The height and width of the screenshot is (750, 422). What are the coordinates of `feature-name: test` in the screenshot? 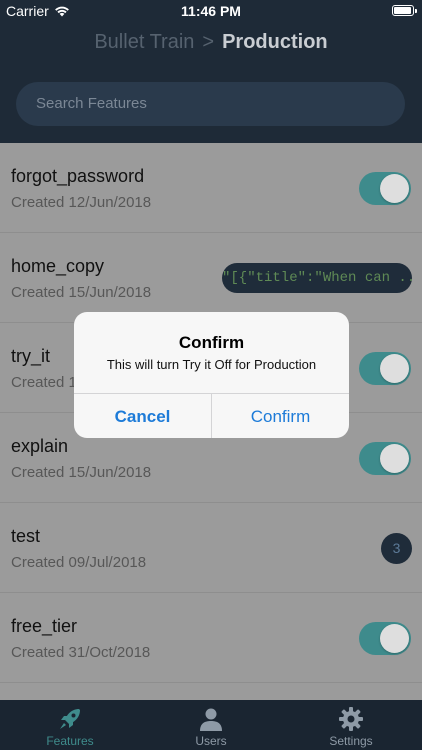 It's located at (26, 536).